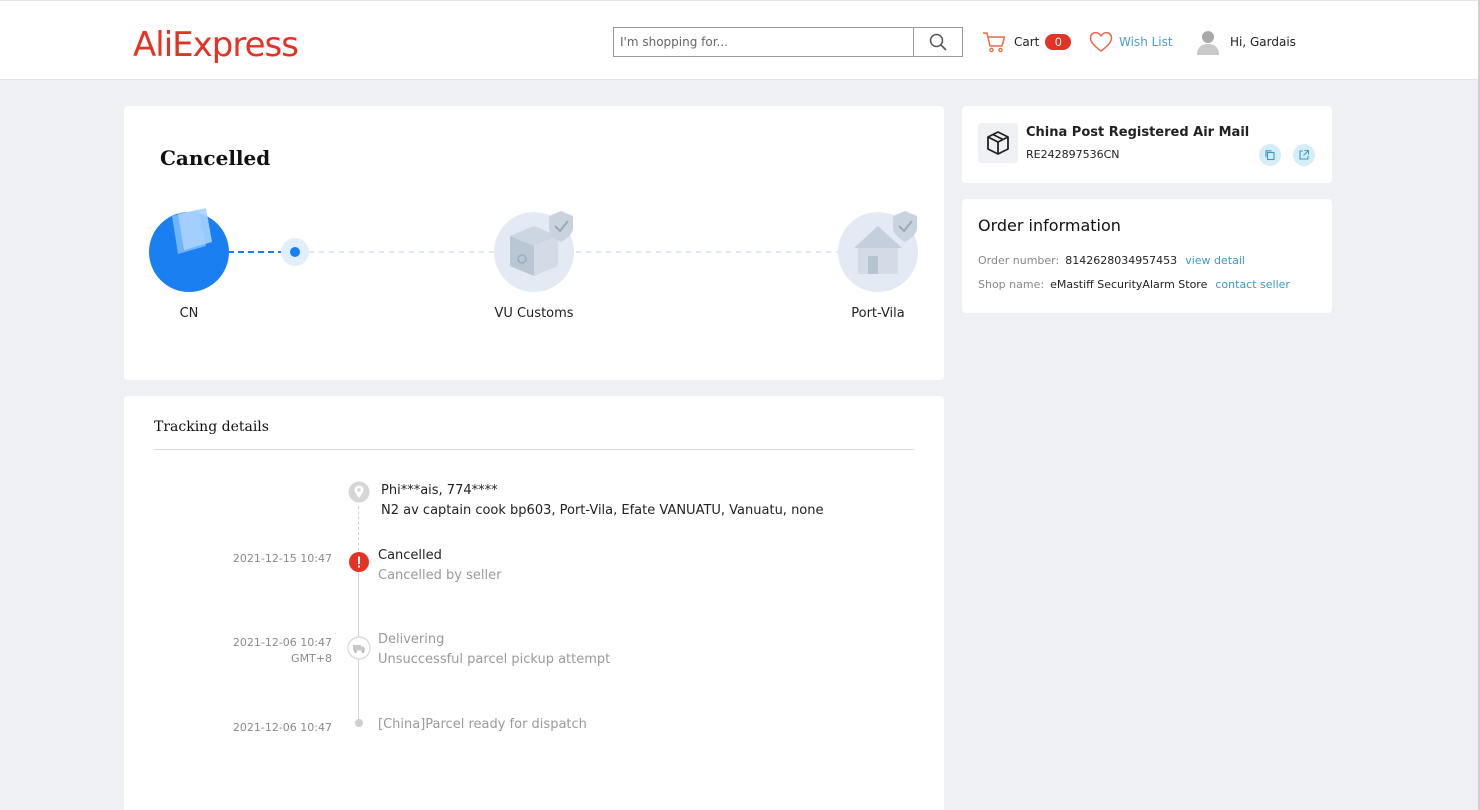 This screenshot has height=810, width=1480. What do you see at coordinates (358, 531) in the screenshot?
I see `timeline-connector-dotted` at bounding box center [358, 531].